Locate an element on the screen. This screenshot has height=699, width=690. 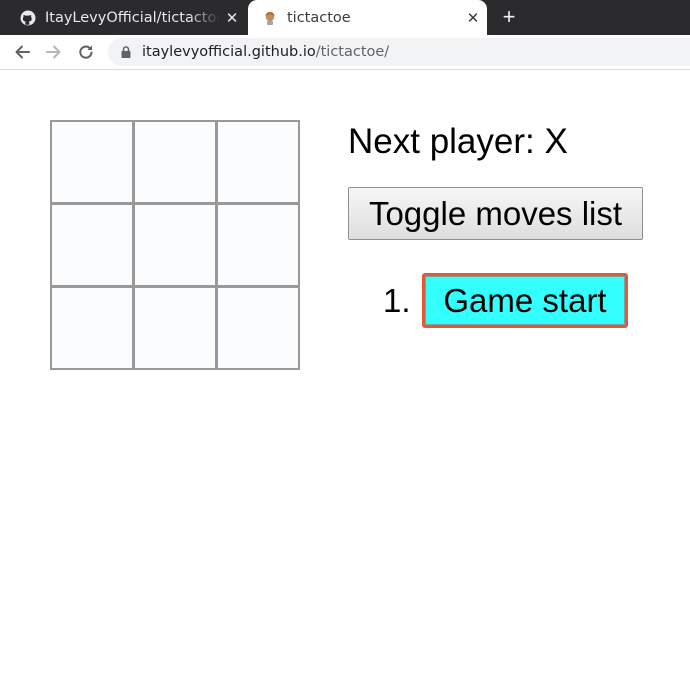
tab-tictactoe: tictactoe ✕ is located at coordinates (367, 17).